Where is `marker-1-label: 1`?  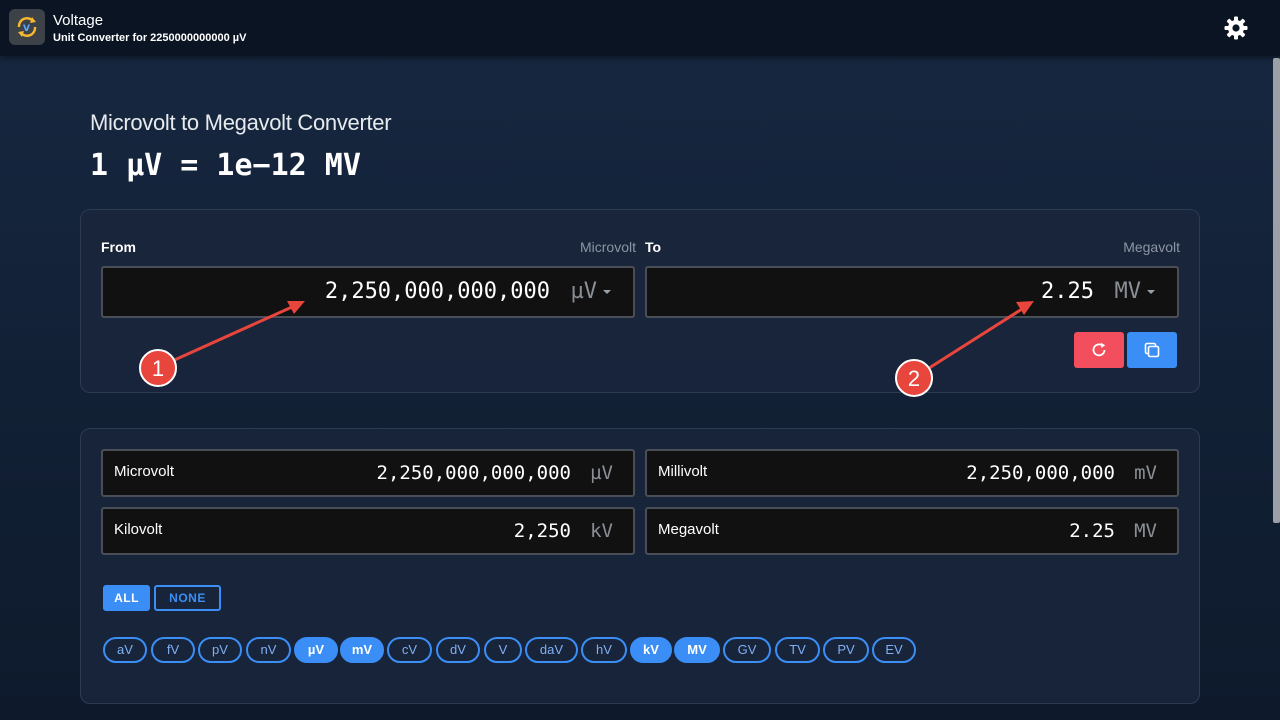 marker-1-label: 1 is located at coordinates (158, 368).